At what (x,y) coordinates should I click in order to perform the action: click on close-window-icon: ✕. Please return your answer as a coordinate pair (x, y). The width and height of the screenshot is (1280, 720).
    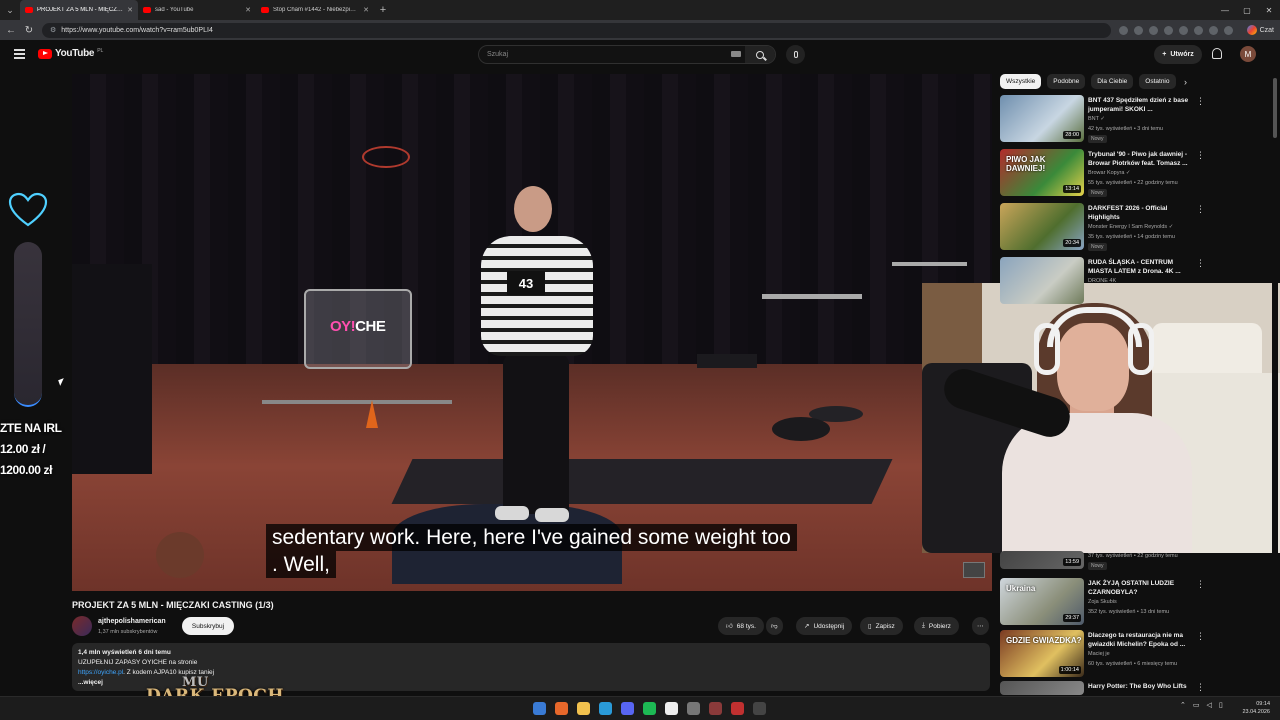
    Looking at the image, I should click on (1269, 10).